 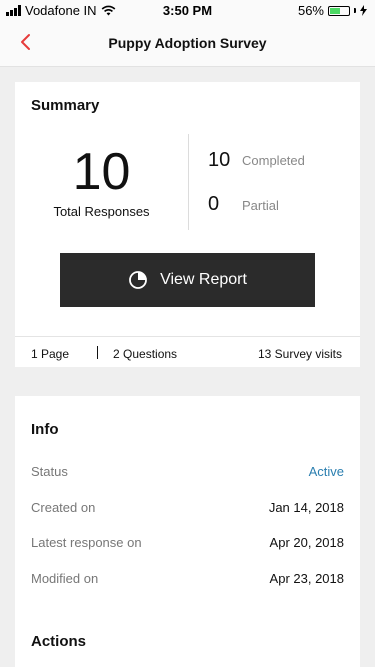 What do you see at coordinates (214, 204) in the screenshot?
I see `partial-count: 0` at bounding box center [214, 204].